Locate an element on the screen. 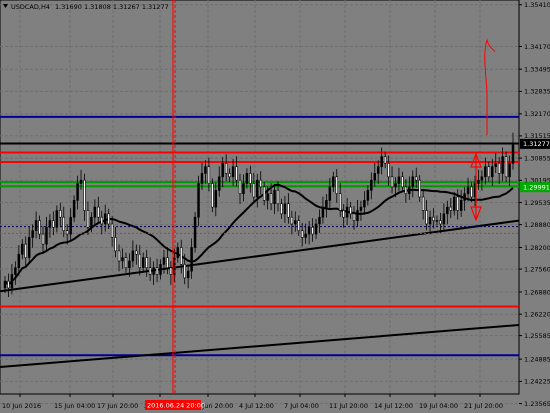  x-tick-label: 10 Jun 2016 is located at coordinates (21, 406).